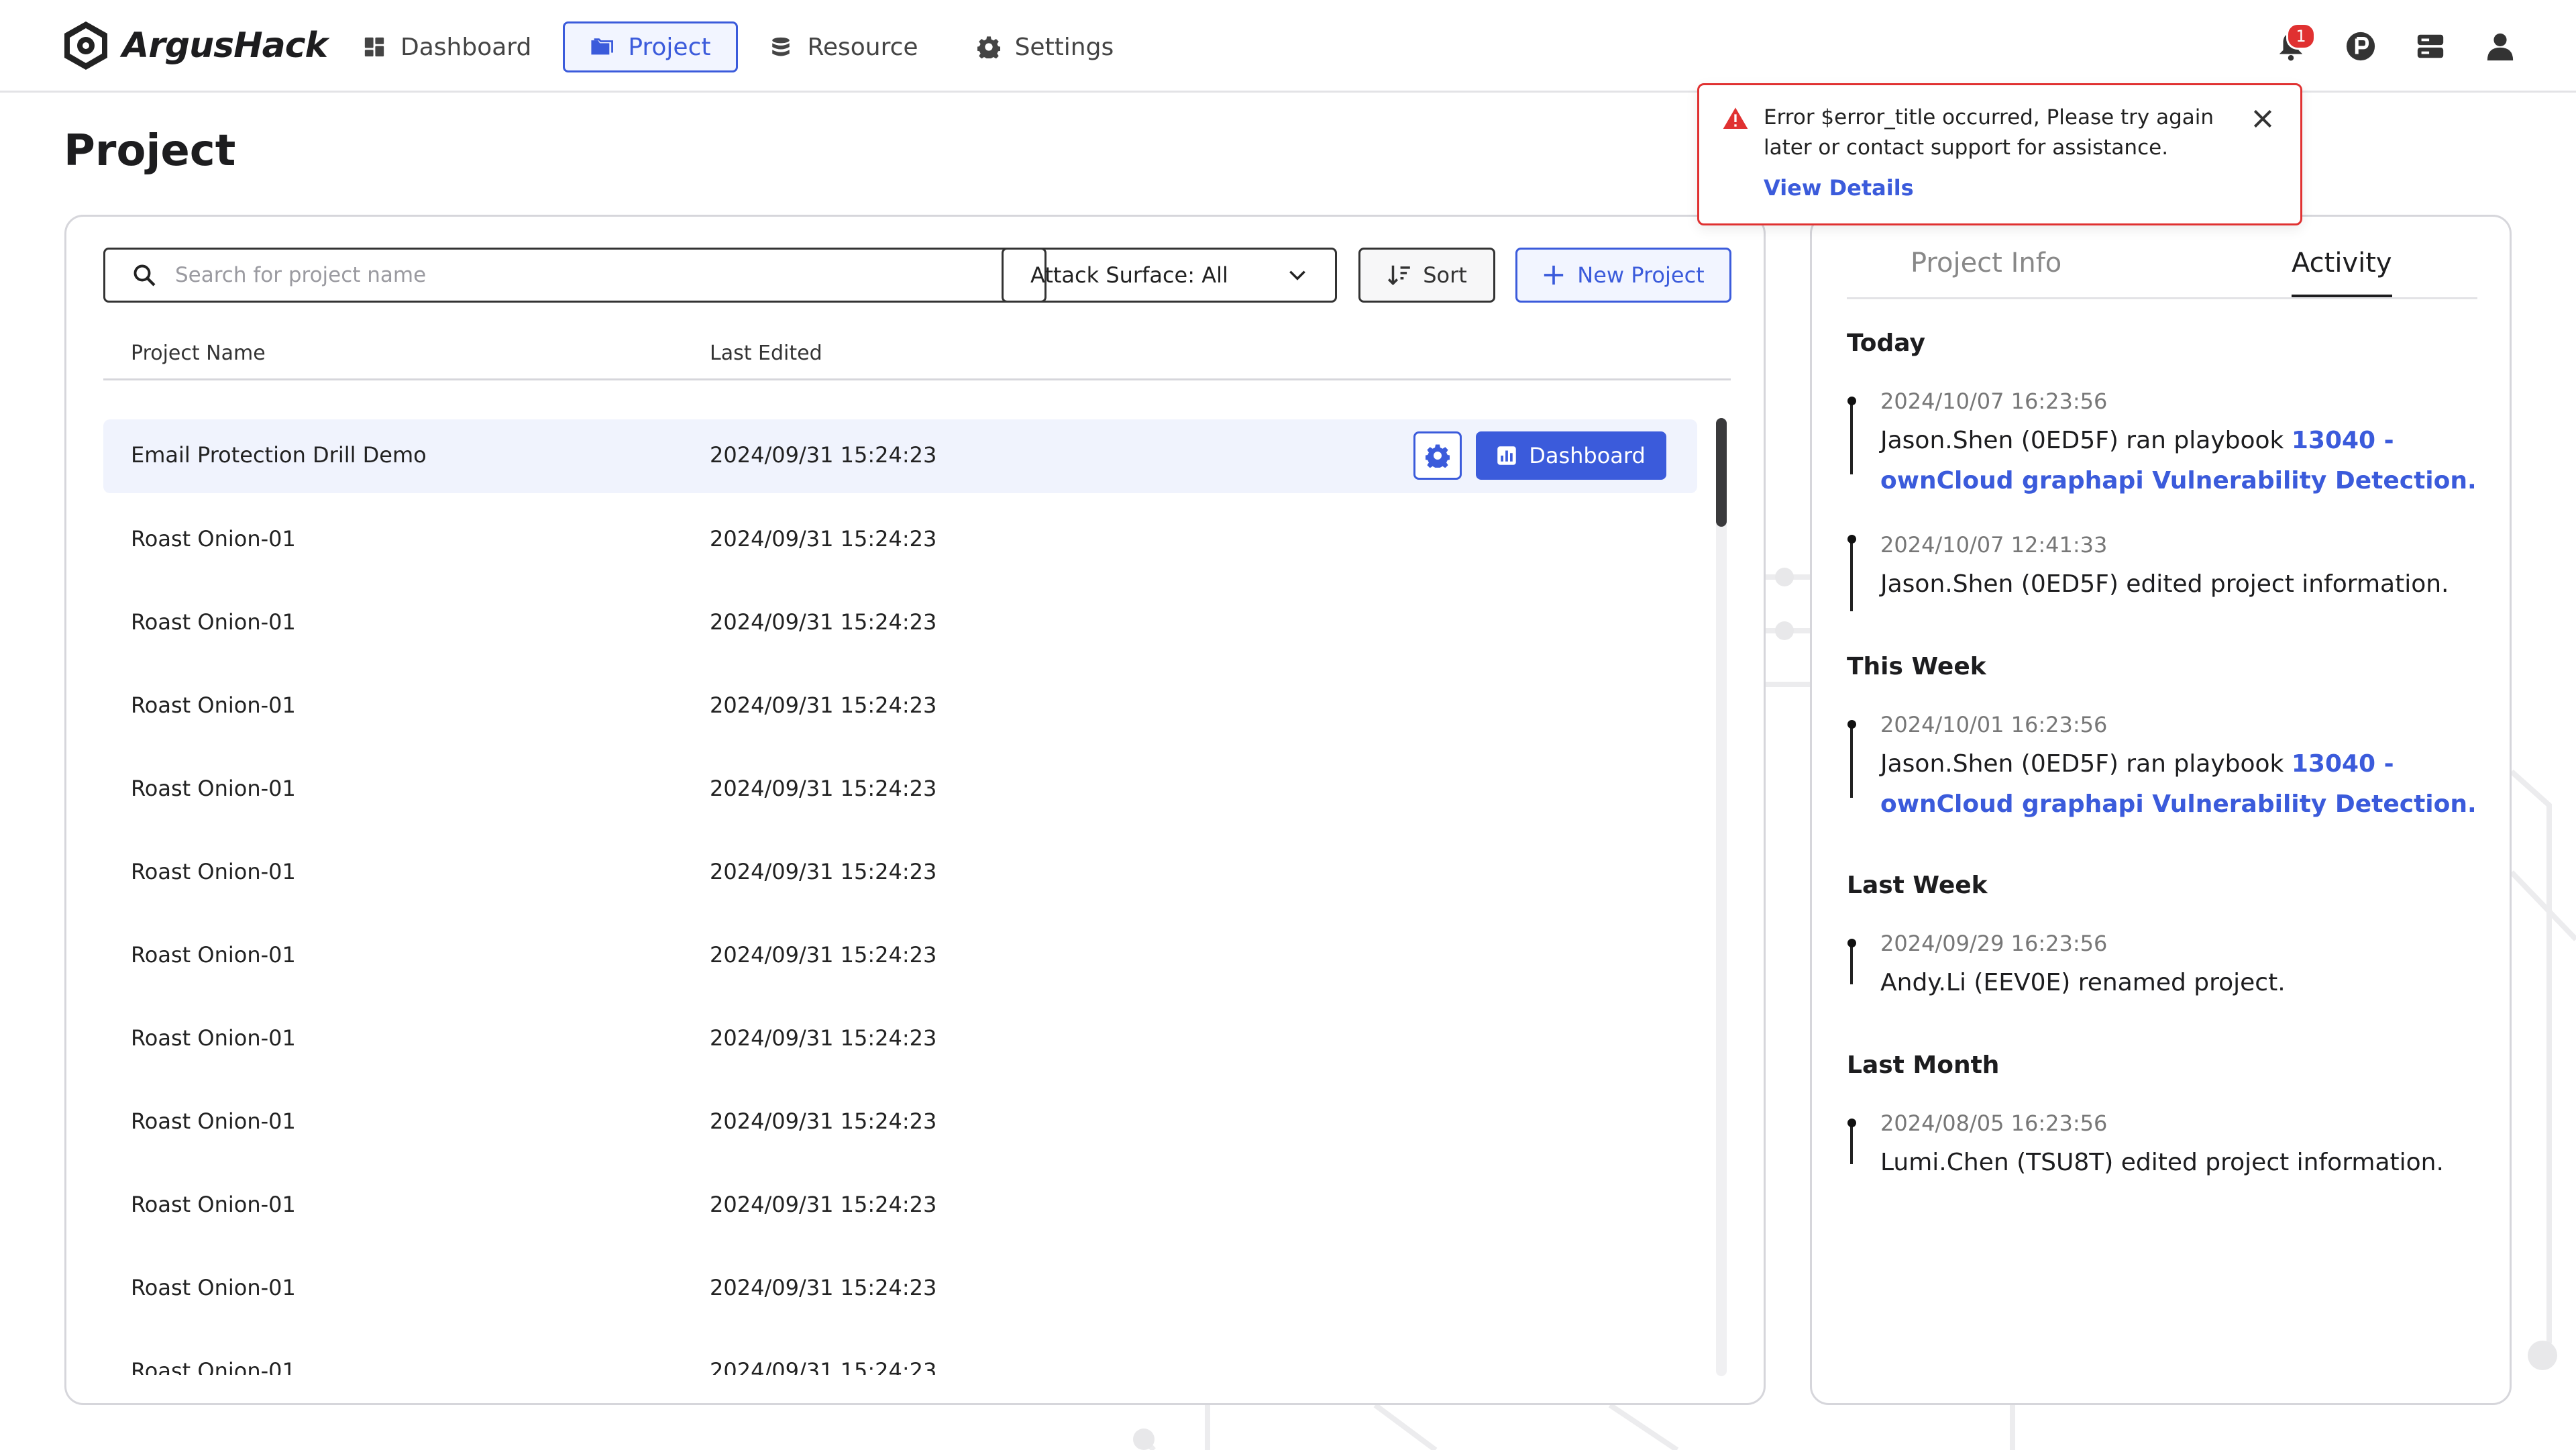 This screenshot has width=2576, height=1450. I want to click on activity-time: 2024/10/01 16:23:56, so click(1994, 724).